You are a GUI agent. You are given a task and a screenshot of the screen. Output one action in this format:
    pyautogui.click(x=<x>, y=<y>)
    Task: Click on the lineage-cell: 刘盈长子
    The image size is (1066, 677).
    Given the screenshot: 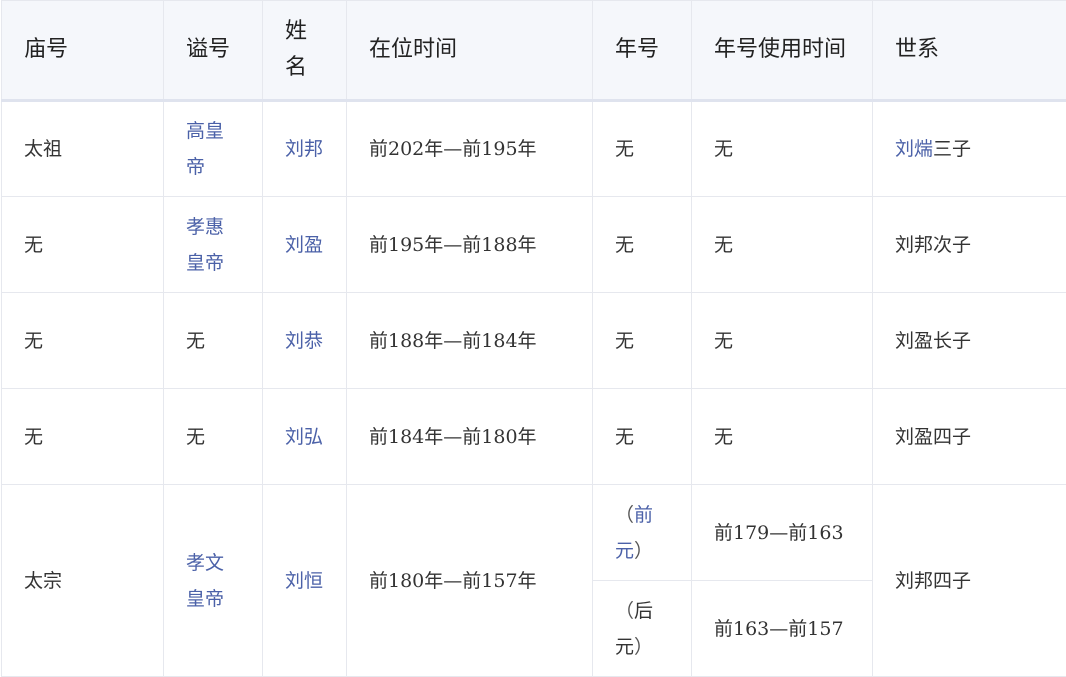 What is the action you would take?
    pyautogui.click(x=969, y=341)
    